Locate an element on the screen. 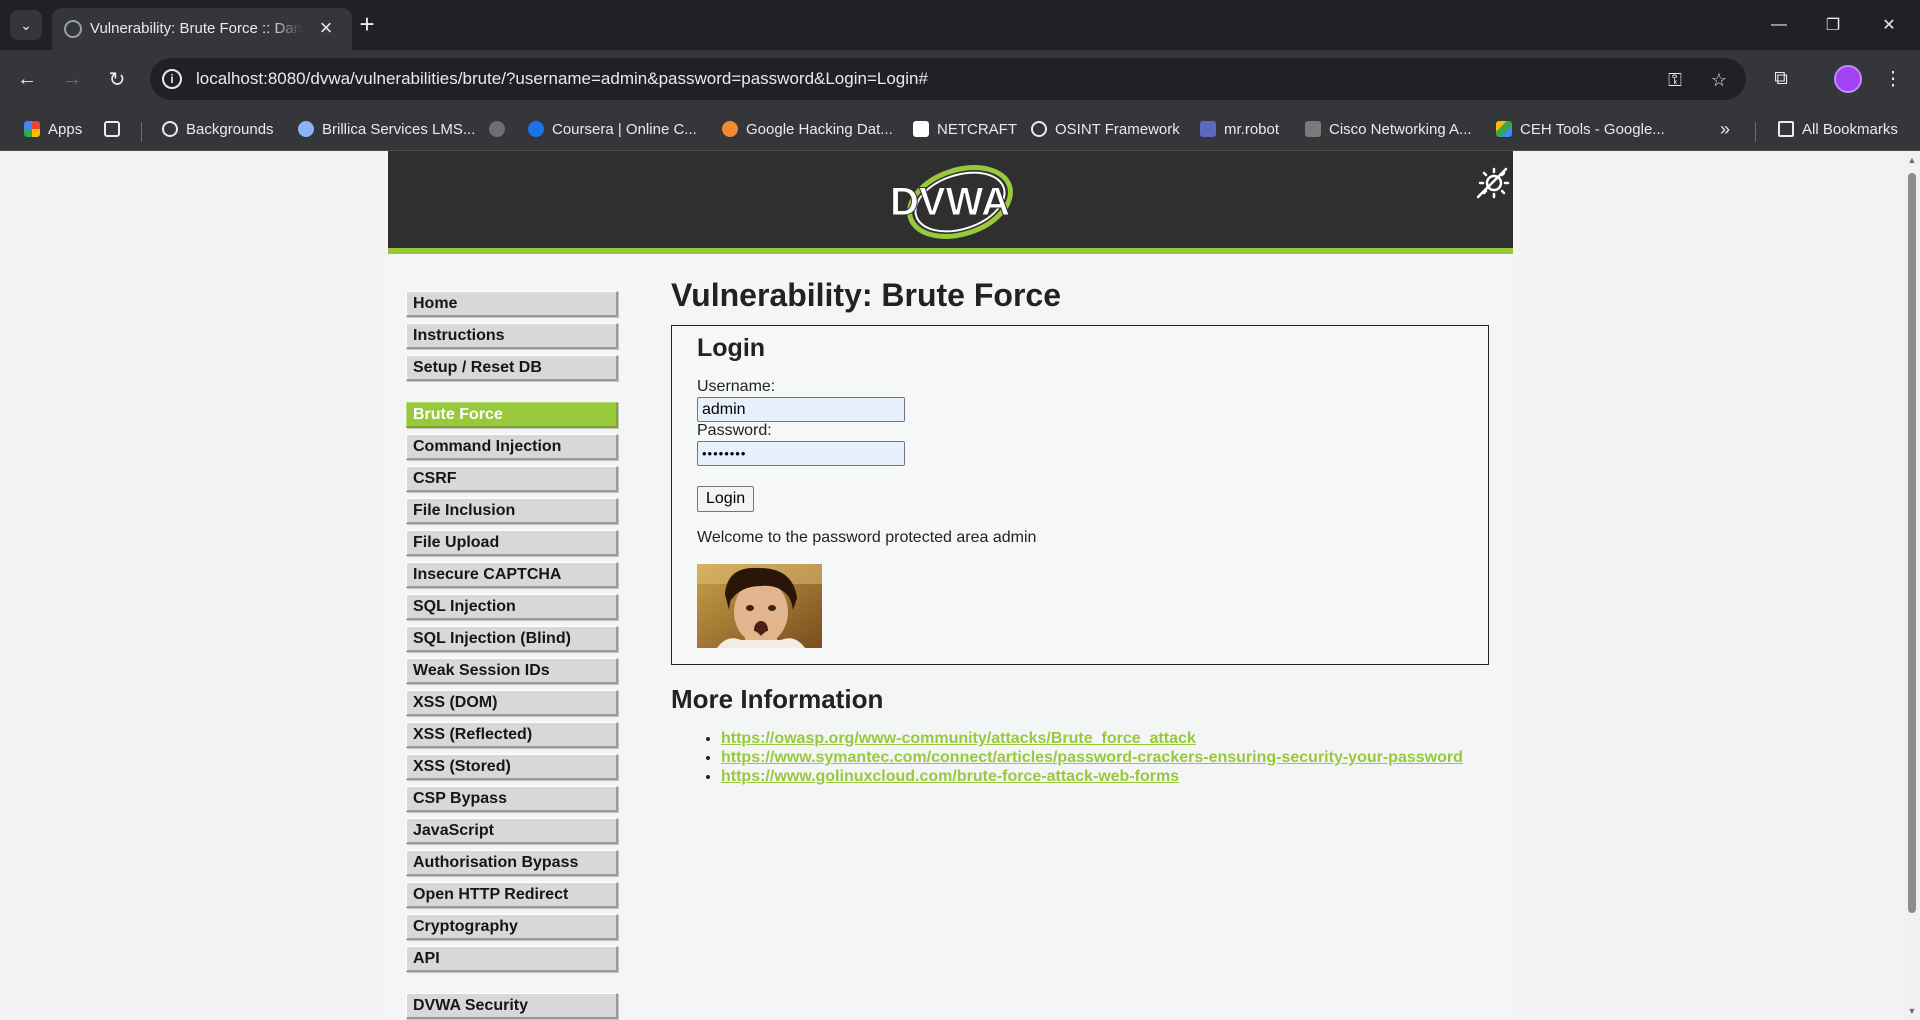 The height and width of the screenshot is (1020, 1920). dvwa-logo: DVWA is located at coordinates (951, 202).